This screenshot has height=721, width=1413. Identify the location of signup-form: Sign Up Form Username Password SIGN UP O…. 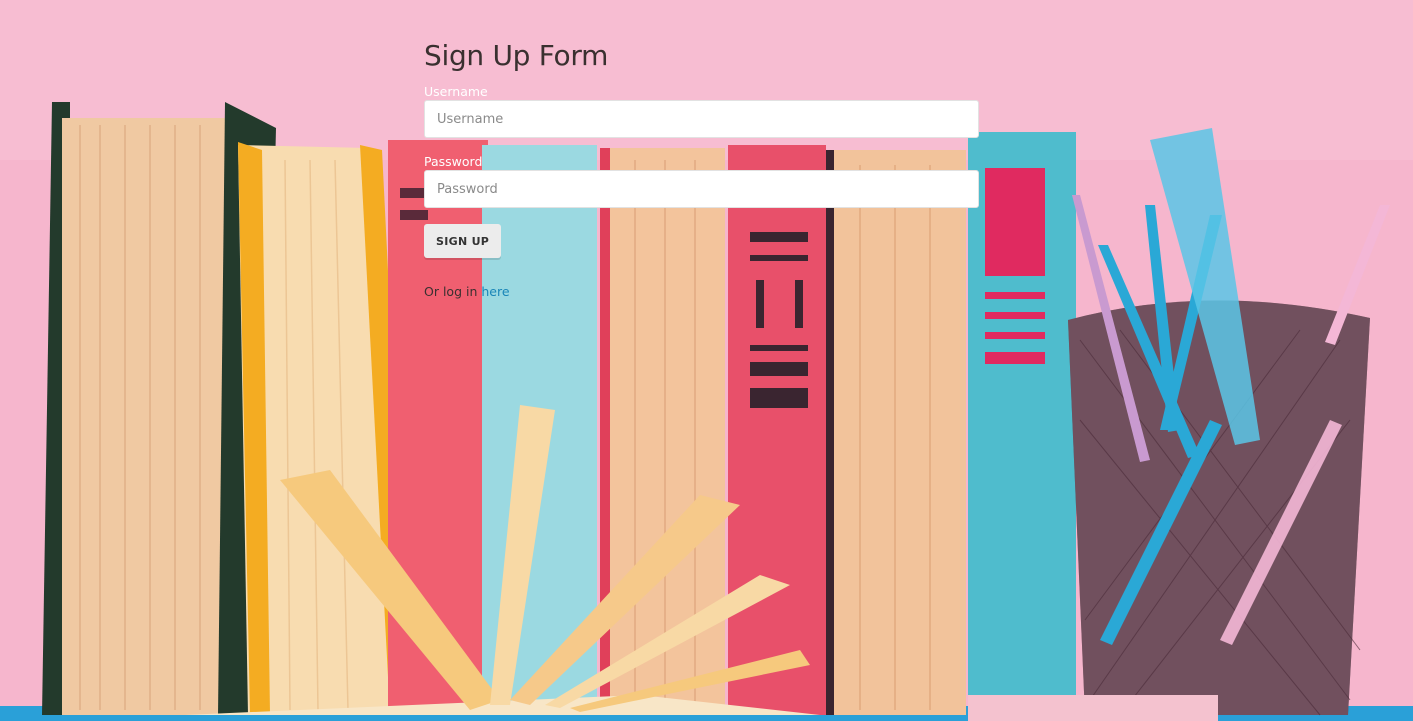
(701, 167).